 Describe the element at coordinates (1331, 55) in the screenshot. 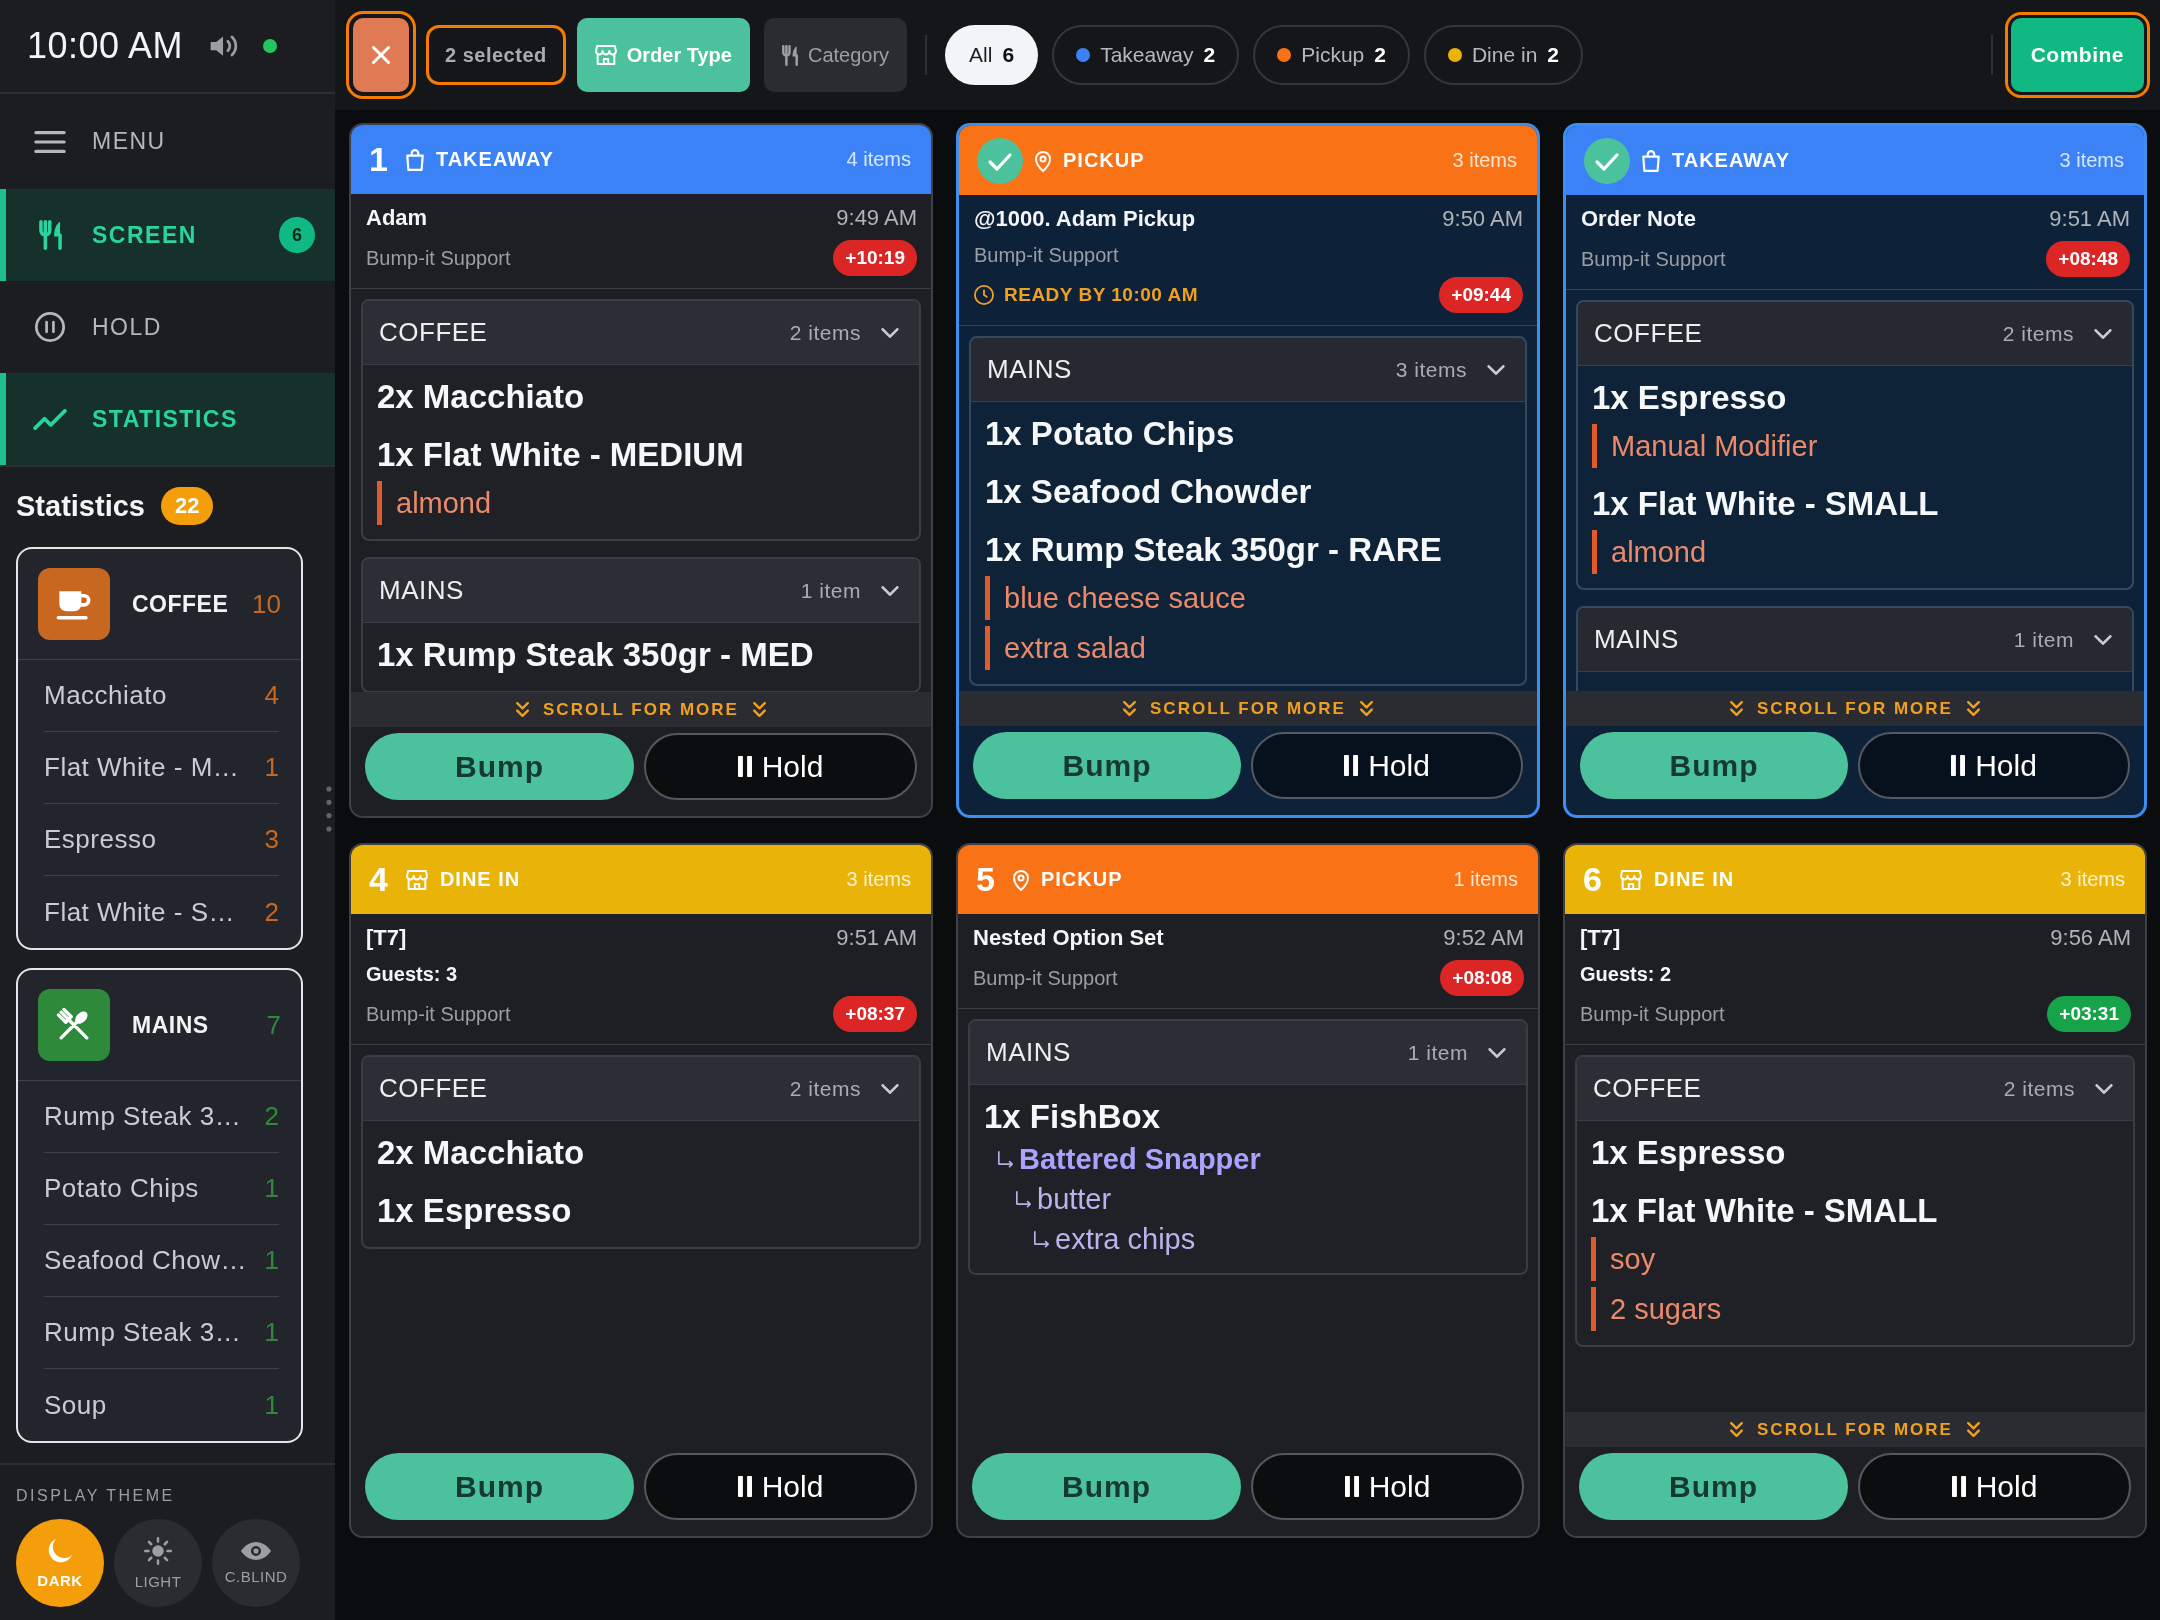

I see `filter-chip: Pickup 2` at that location.